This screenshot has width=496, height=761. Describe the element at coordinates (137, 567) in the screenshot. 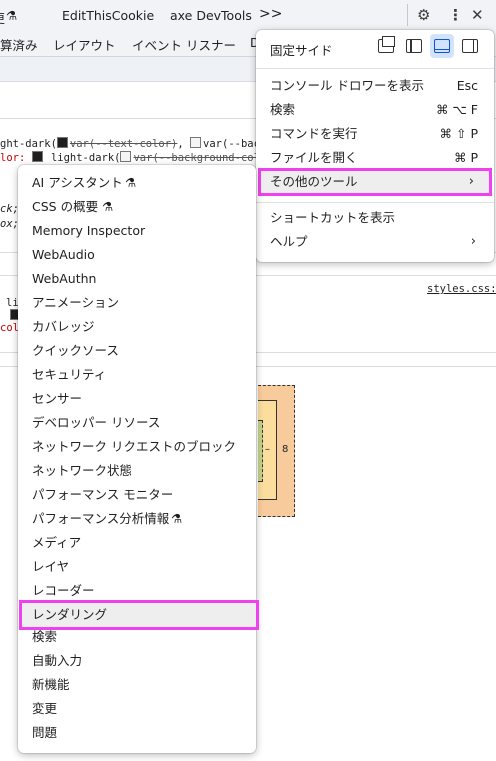

I see `menu-item-layers: レイヤ` at that location.